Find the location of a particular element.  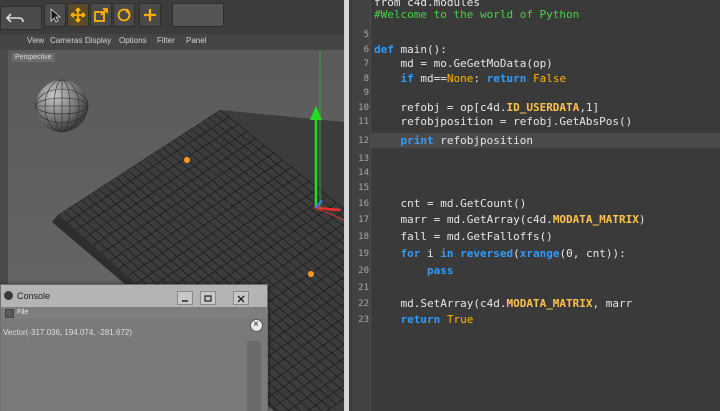

console-title: Console is located at coordinates (34, 296).